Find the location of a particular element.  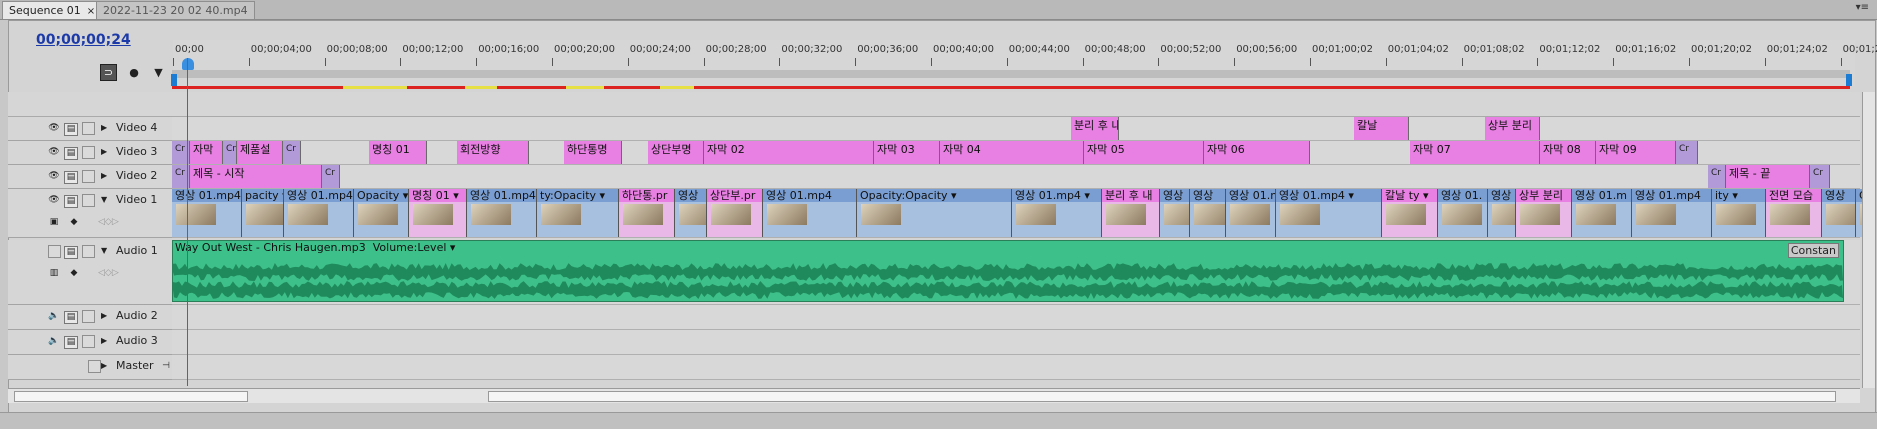

video-clip: Opacity:Opacity ▾ is located at coordinates (934, 213).